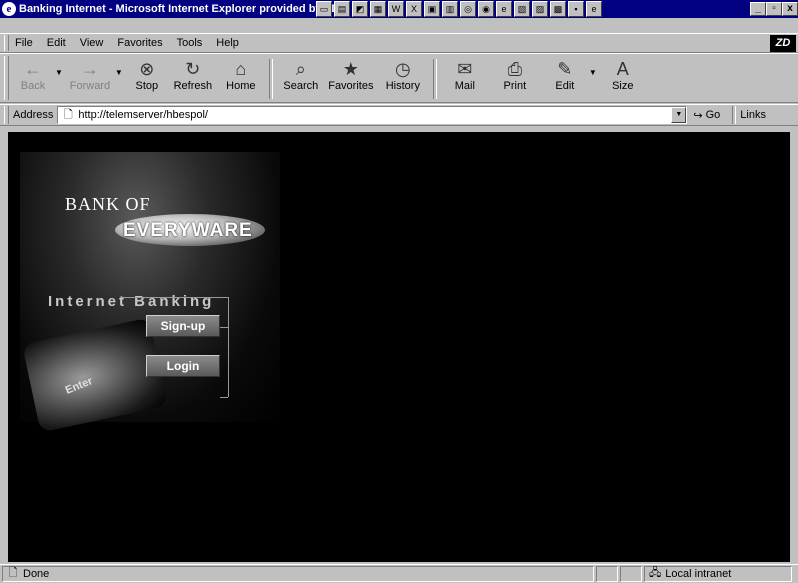  What do you see at coordinates (183, 326) in the screenshot?
I see `signup-button: Sign-up` at bounding box center [183, 326].